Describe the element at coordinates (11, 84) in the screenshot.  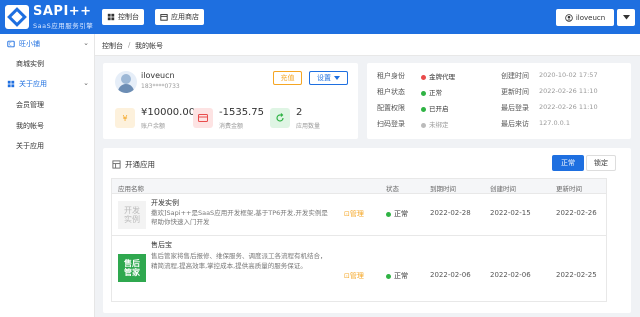
I see `about-group-icon` at that location.